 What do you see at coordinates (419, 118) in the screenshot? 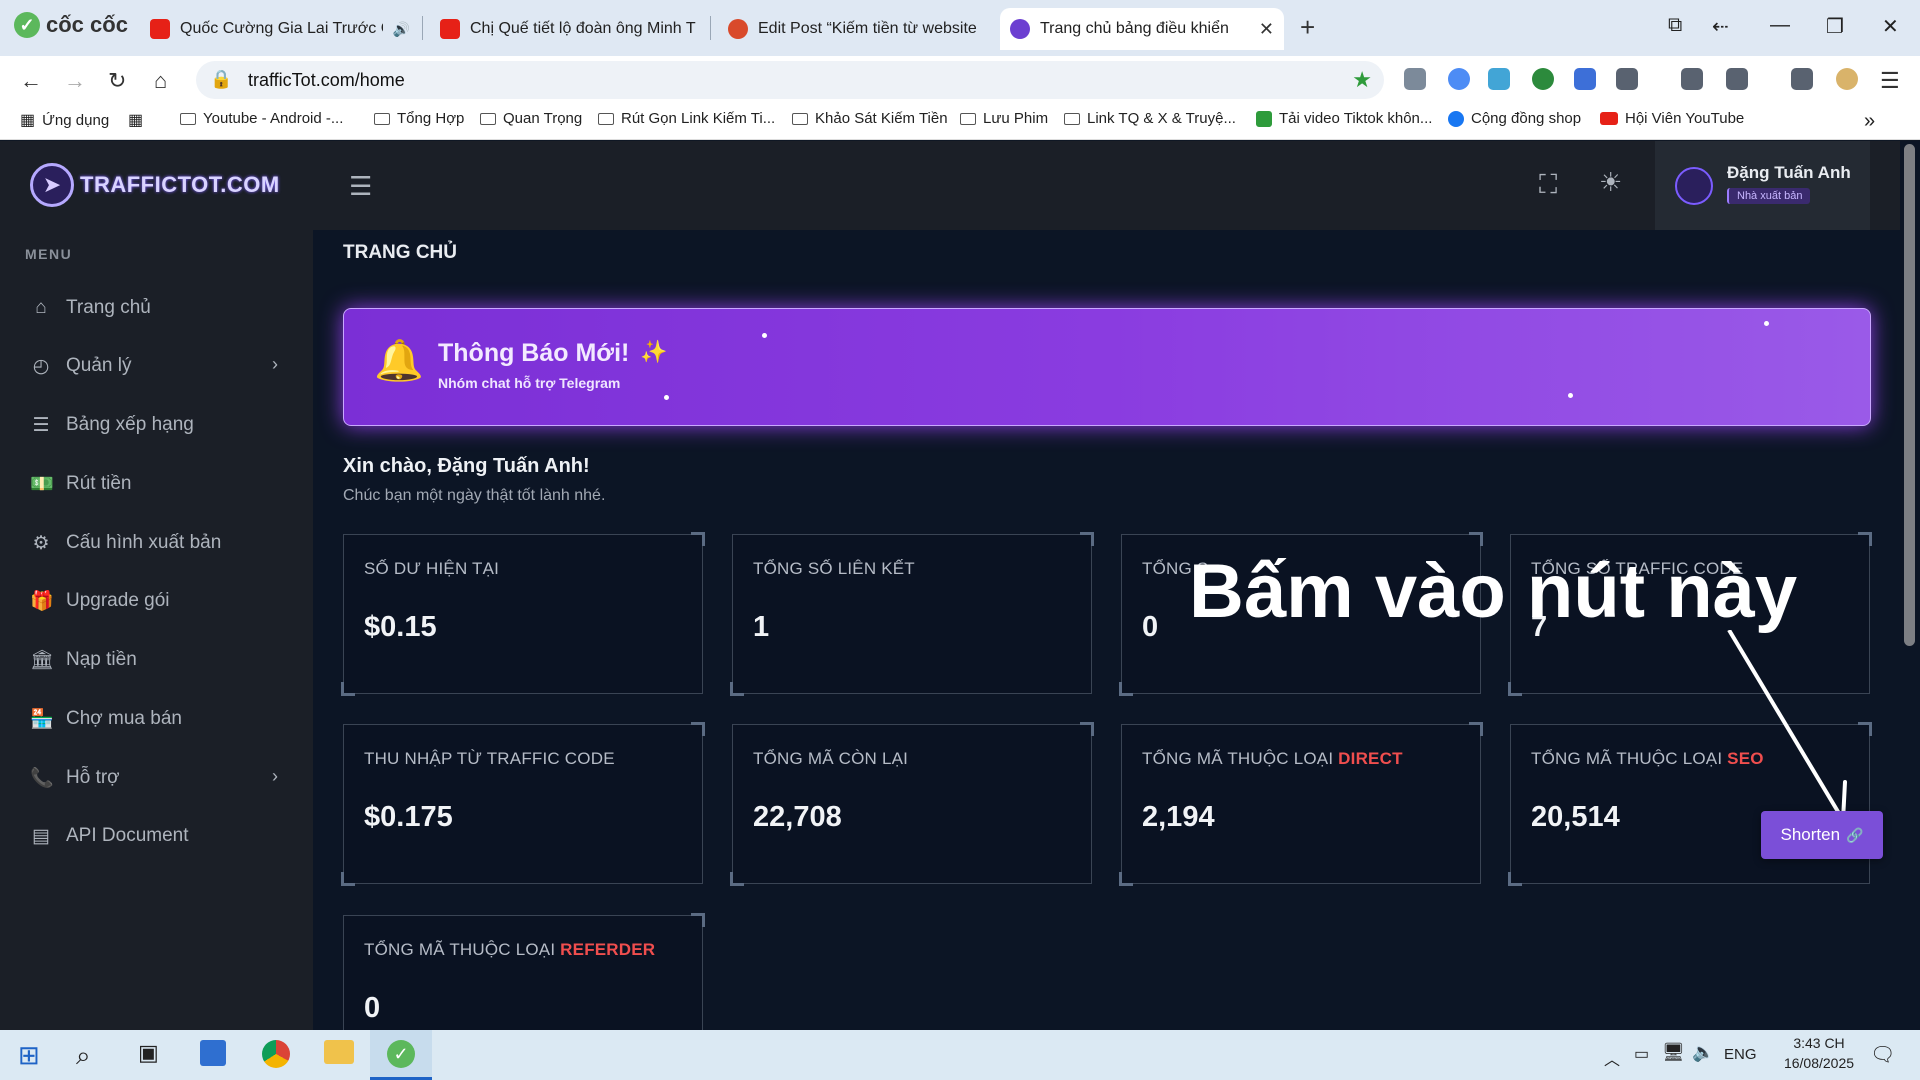
I see `bookmark-folder: Tổng Hợp` at bounding box center [419, 118].